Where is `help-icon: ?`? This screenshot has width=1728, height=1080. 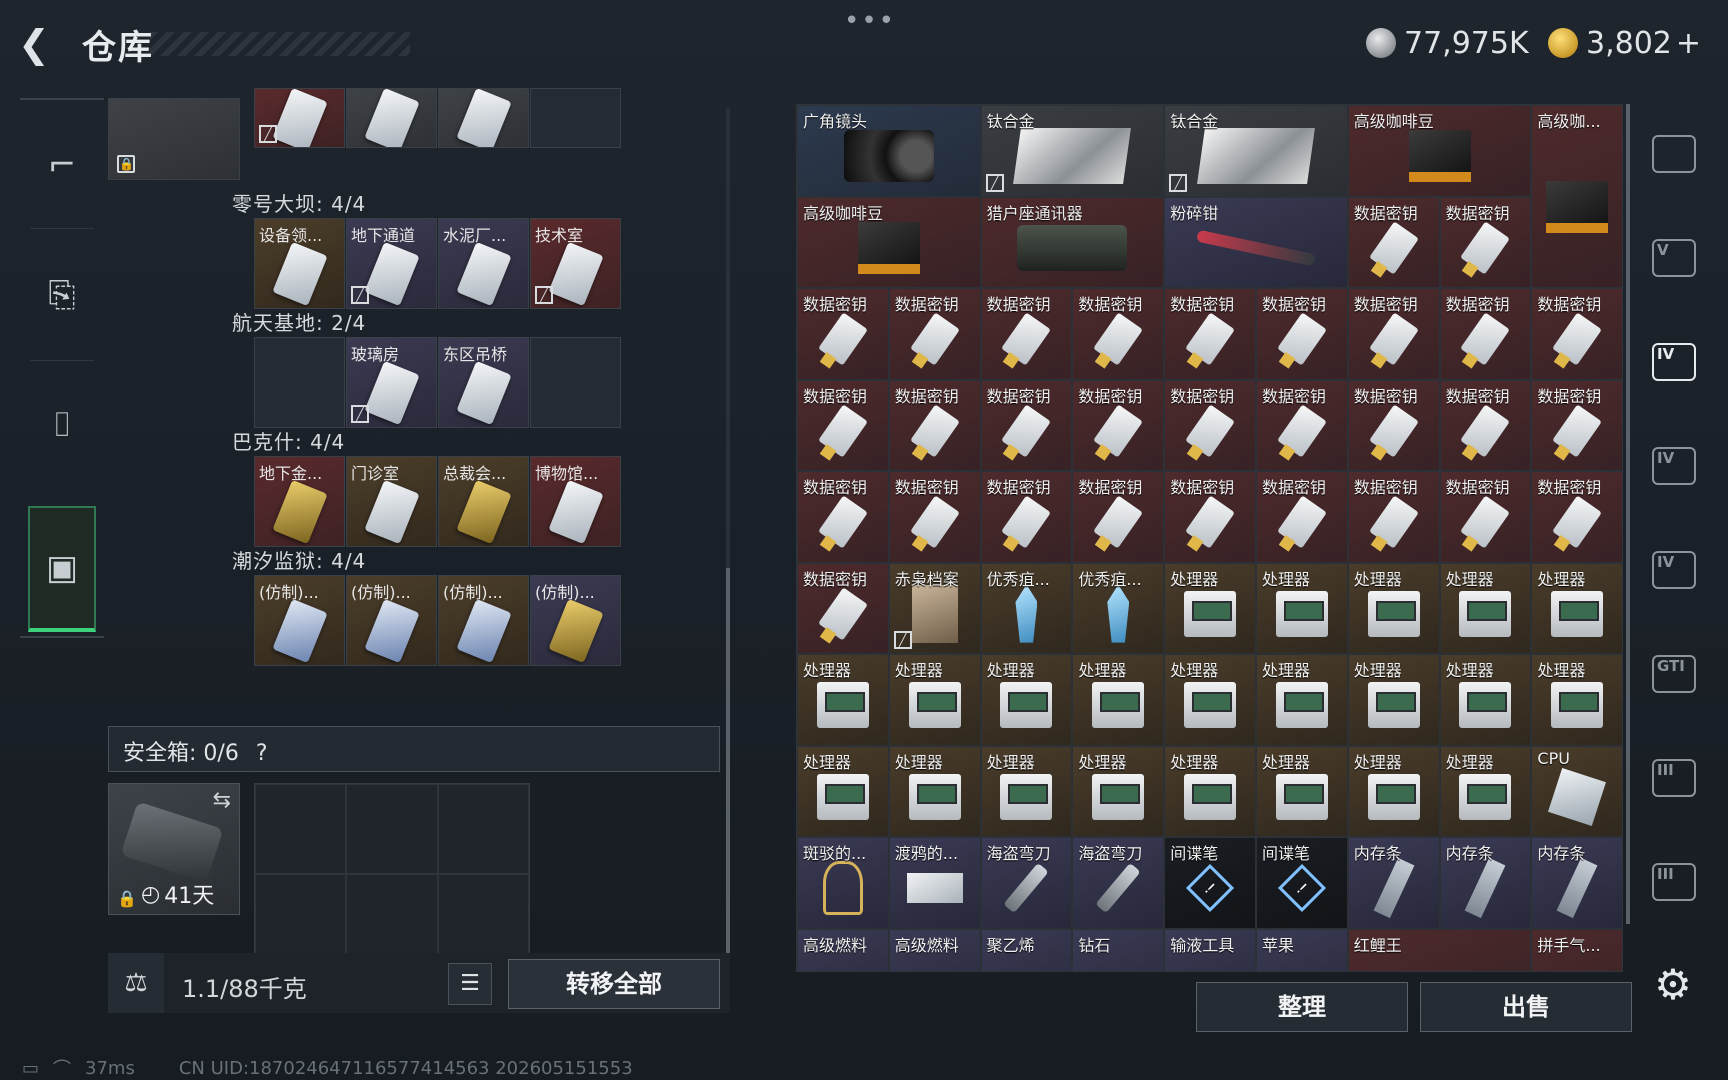 help-icon: ? is located at coordinates (262, 753).